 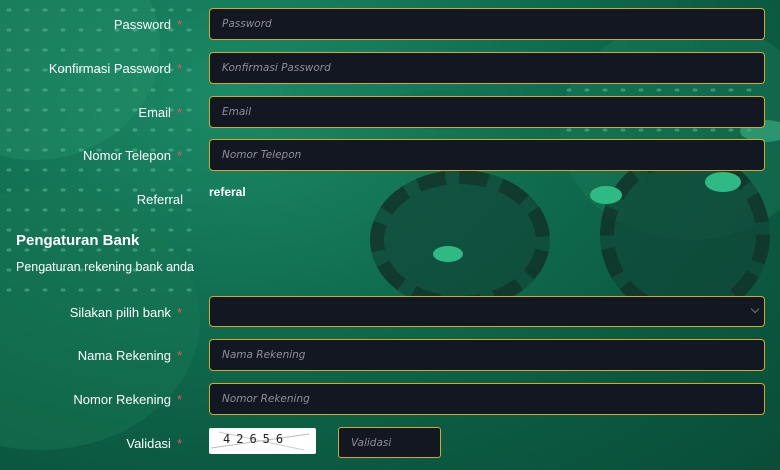 I want to click on bank-section-title: Pengaturan Bank, so click(x=78, y=240).